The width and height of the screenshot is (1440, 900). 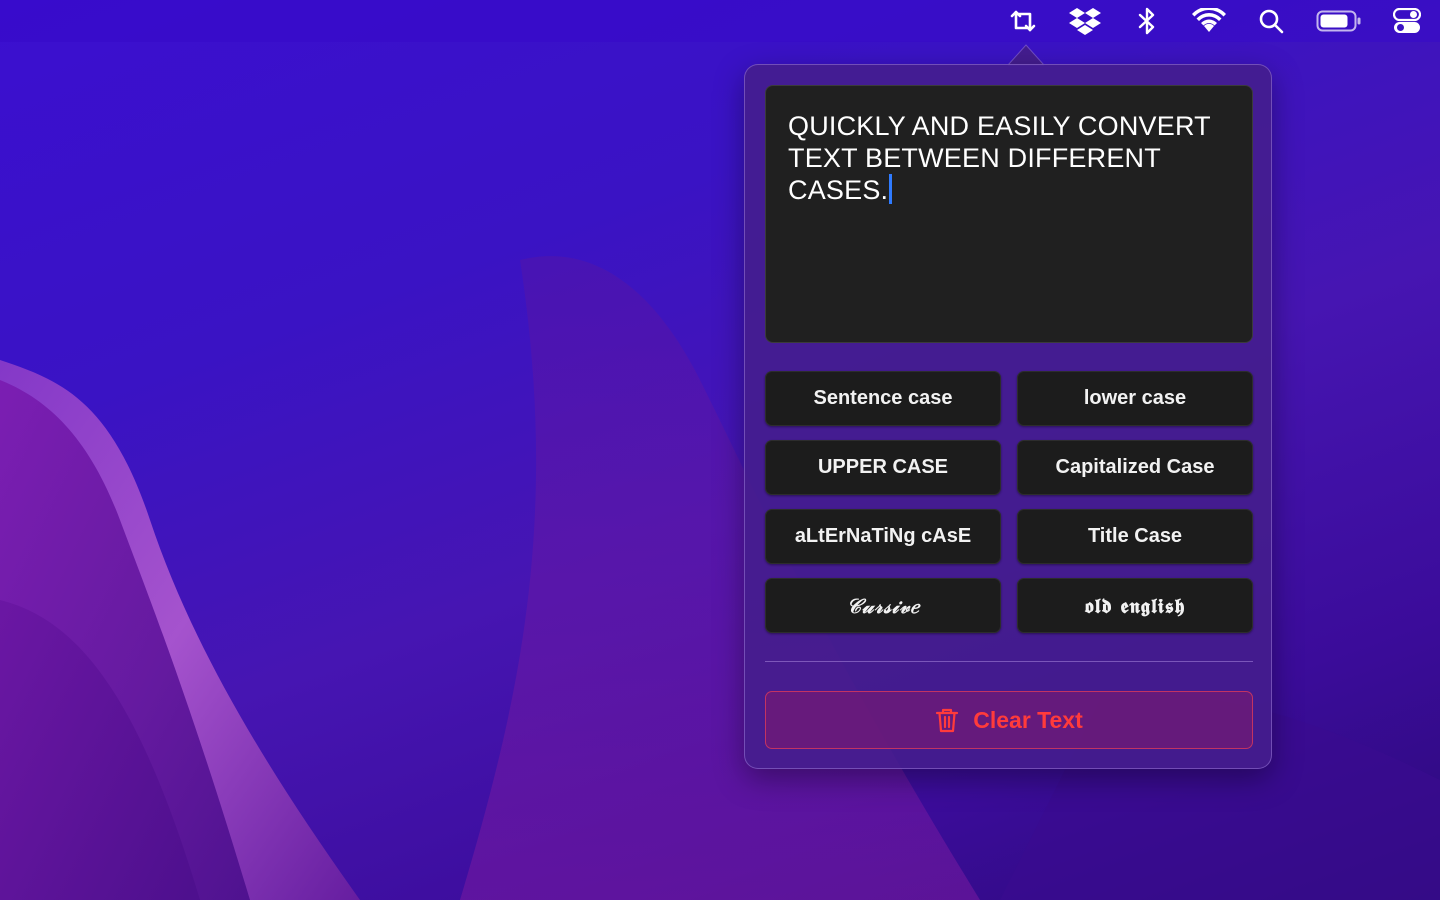 I want to click on clear-text-label: Clear Text, so click(x=1028, y=719).